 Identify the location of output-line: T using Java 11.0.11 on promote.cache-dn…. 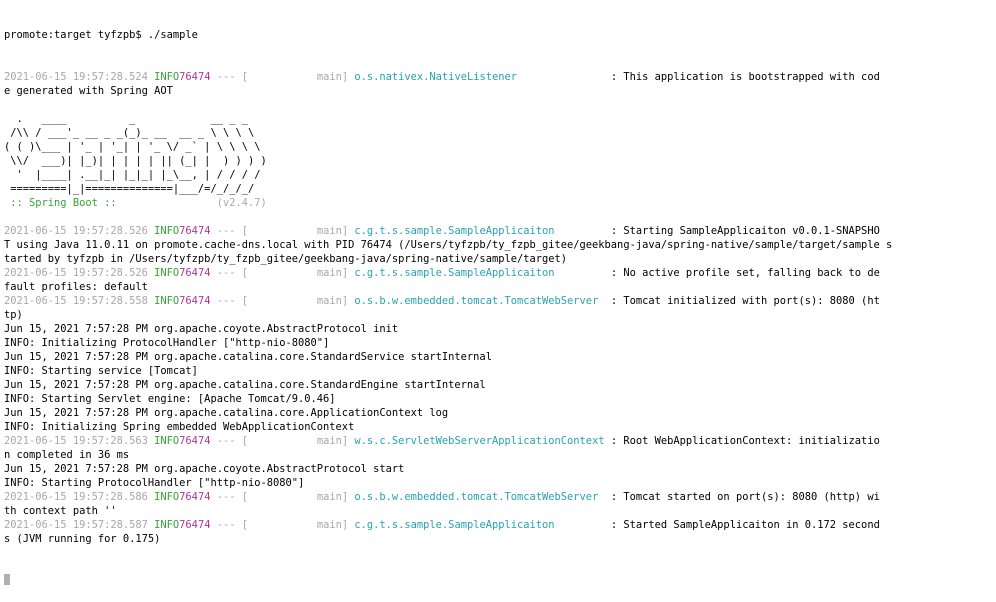
(500, 245).